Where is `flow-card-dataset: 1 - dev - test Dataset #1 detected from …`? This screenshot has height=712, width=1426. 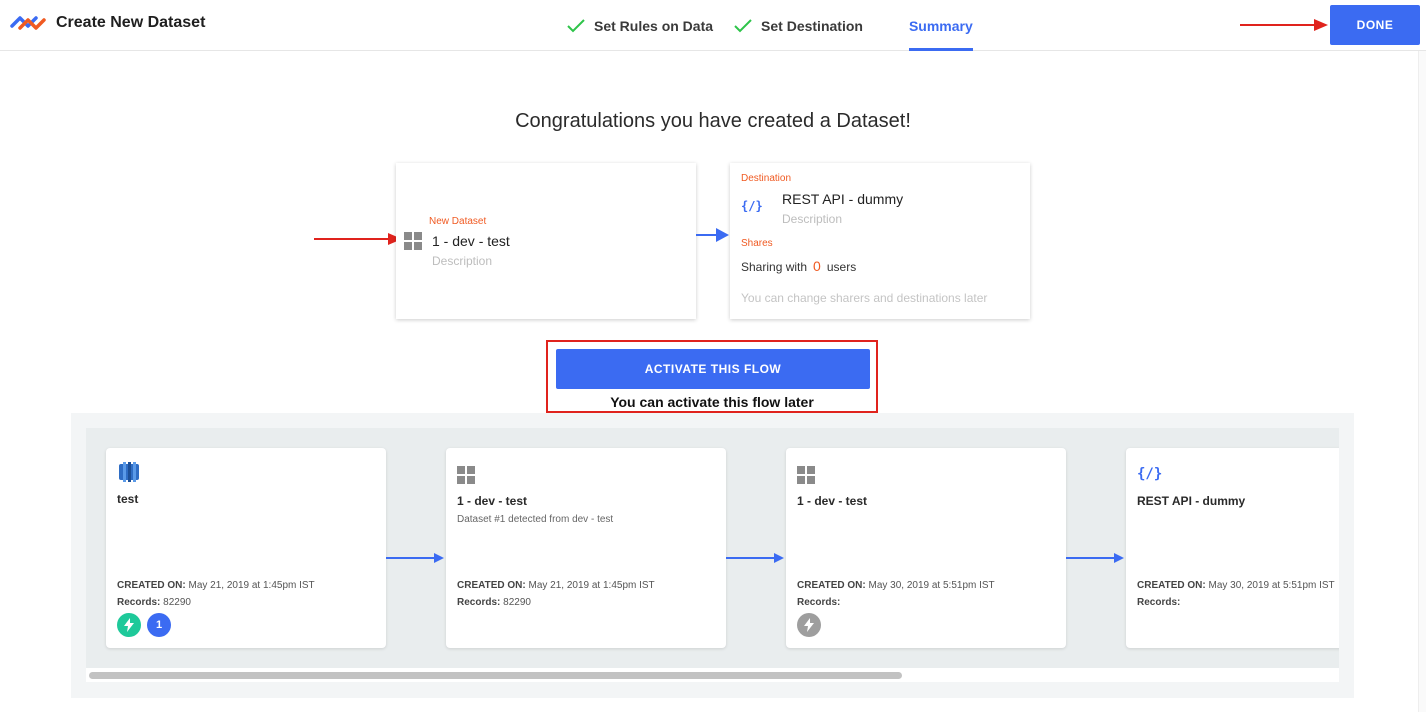
flow-card-dataset: 1 - dev - test Dataset #1 detected from … is located at coordinates (586, 548).